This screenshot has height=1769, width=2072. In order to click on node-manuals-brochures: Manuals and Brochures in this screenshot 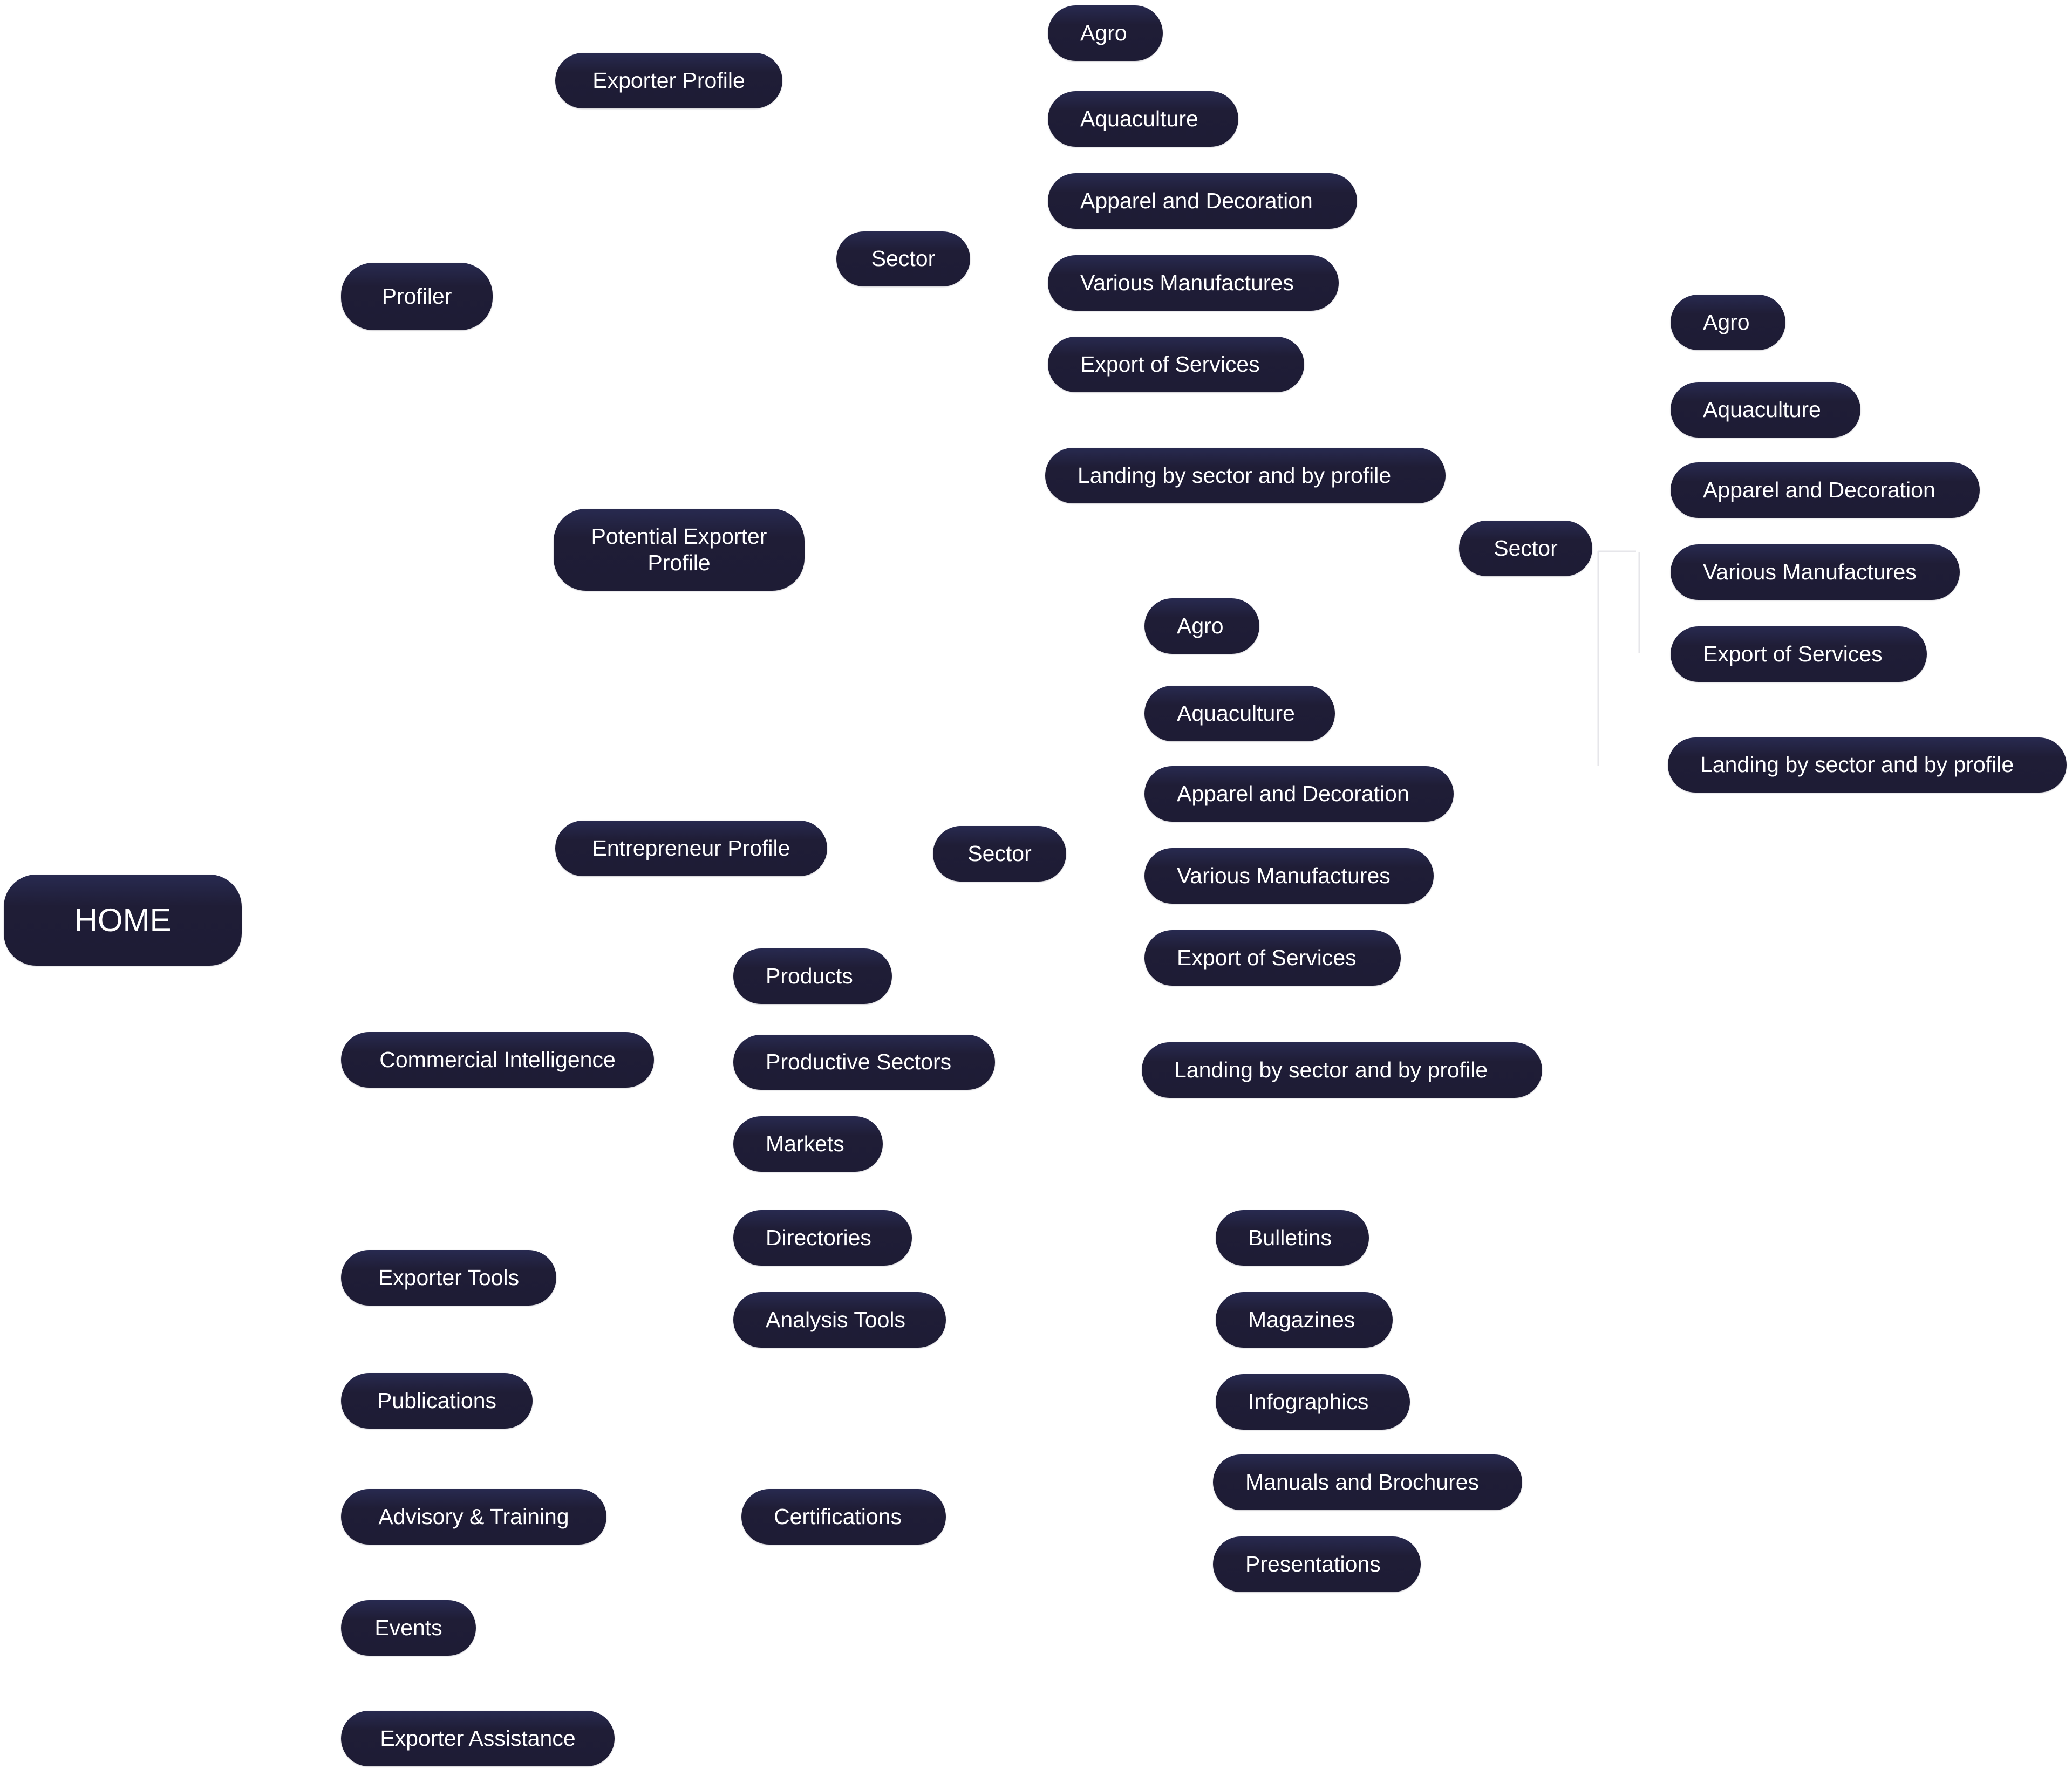, I will do `click(1367, 1482)`.